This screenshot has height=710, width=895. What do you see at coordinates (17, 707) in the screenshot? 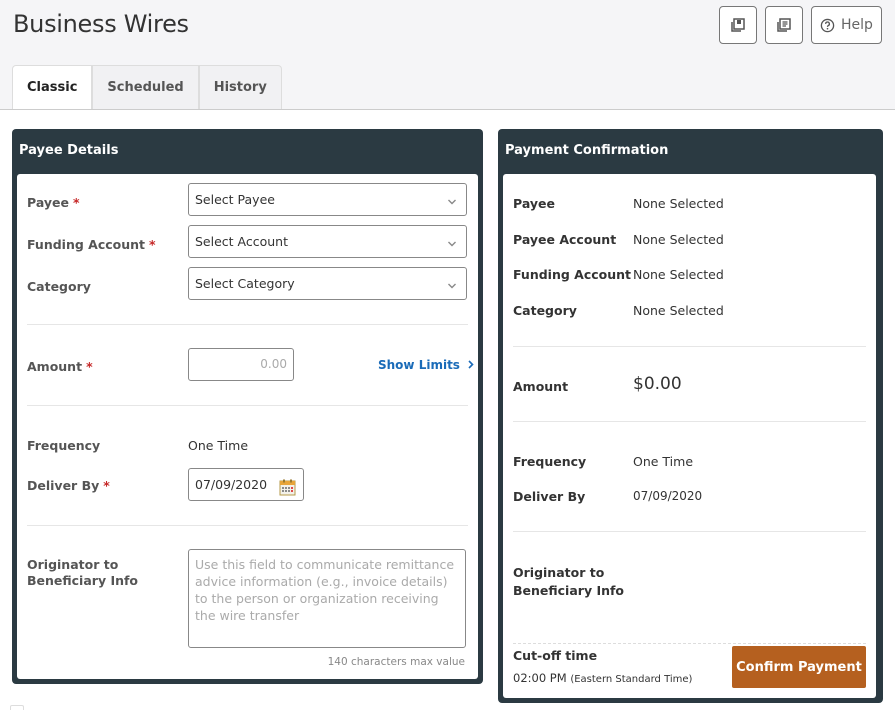
I see `partial-checkbox` at bounding box center [17, 707].